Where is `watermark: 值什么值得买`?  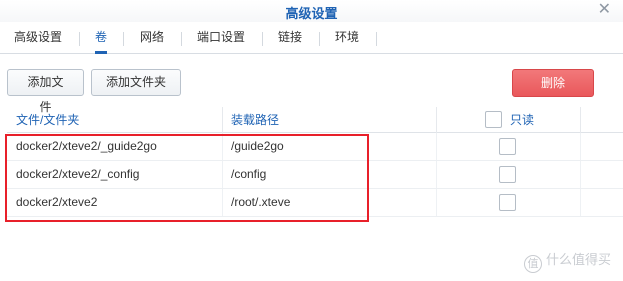
watermark: 值什么值得买 is located at coordinates (567, 261).